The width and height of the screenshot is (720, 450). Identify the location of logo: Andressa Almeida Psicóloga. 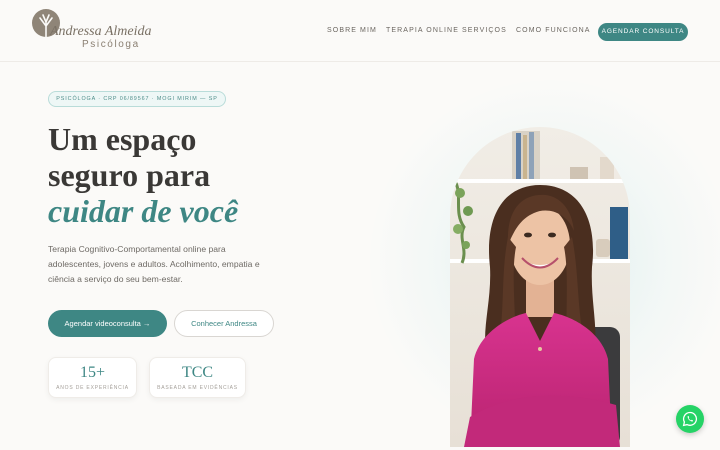
(91, 31).